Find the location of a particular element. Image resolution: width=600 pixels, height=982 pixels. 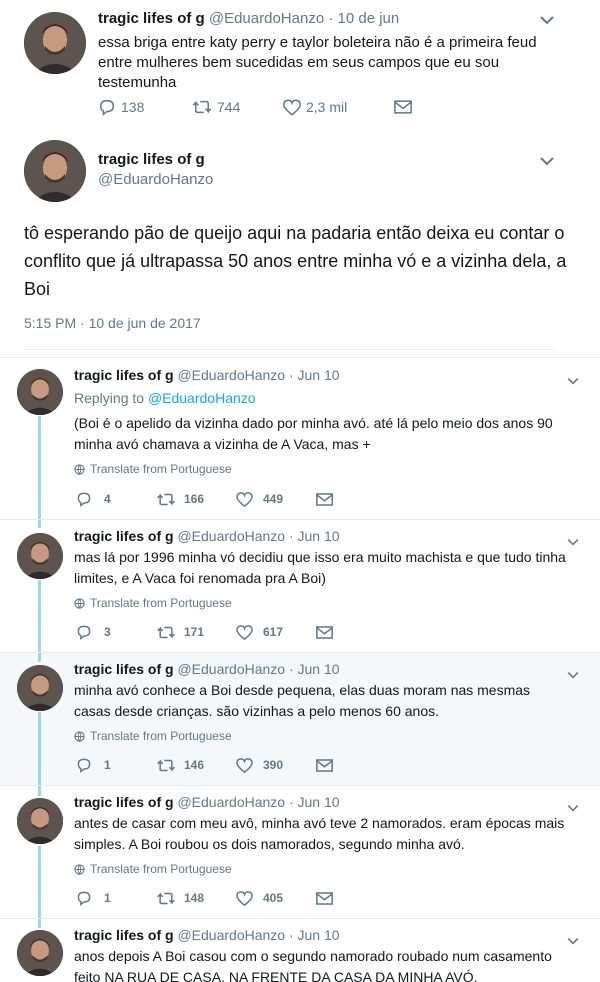

replying-to-handle: @EduardoHanzo is located at coordinates (202, 398).